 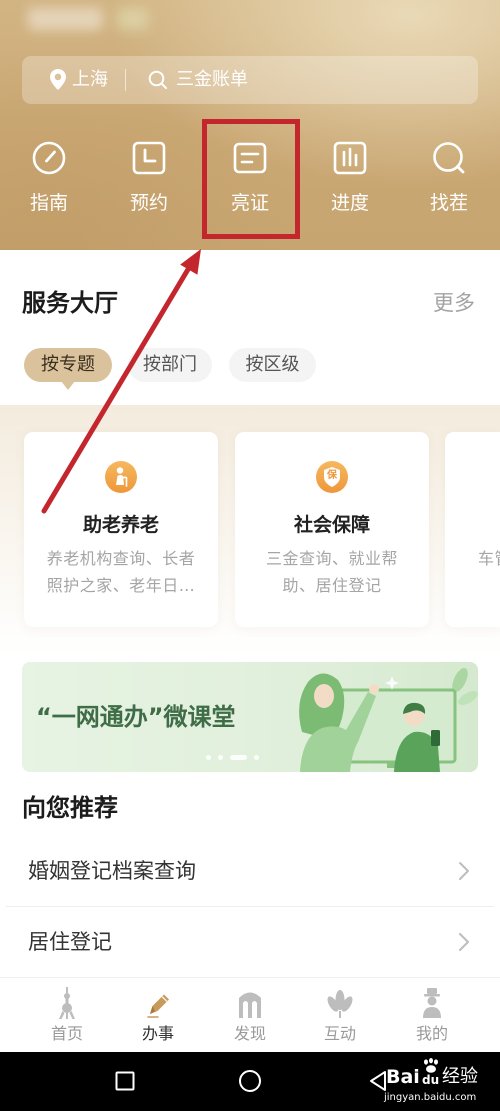 What do you see at coordinates (250, 1081) in the screenshot?
I see `home-circle-icon` at bounding box center [250, 1081].